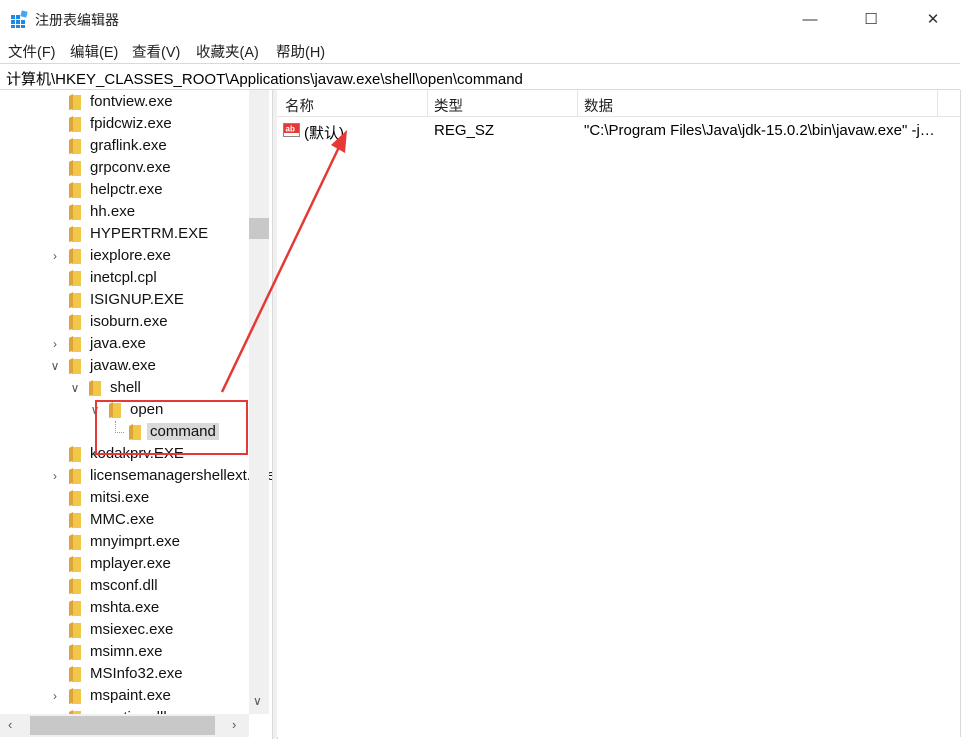  I want to click on tree-item-label: helpctr.exe, so click(126, 189).